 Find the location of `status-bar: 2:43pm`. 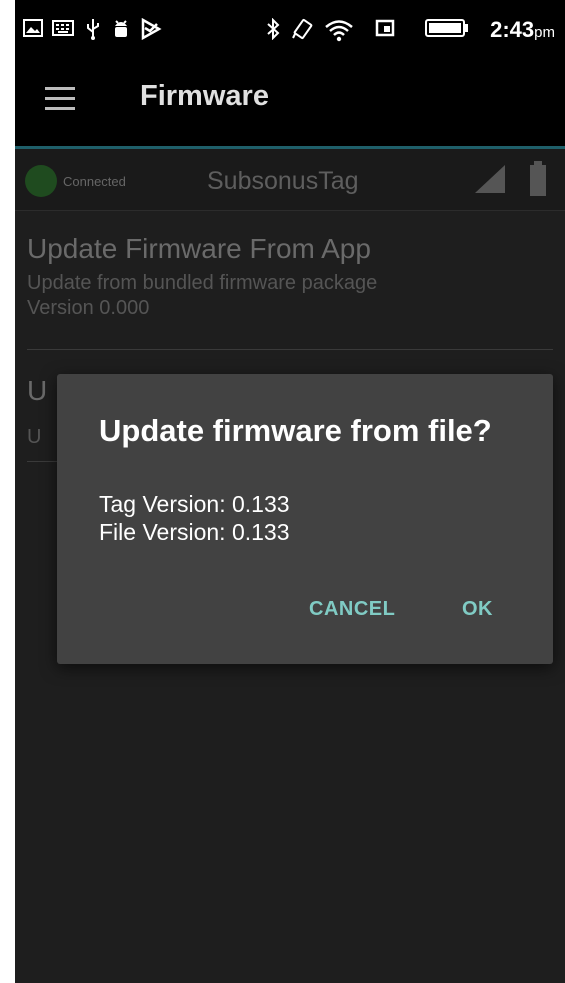

status-bar: 2:43pm is located at coordinates (290, 30).